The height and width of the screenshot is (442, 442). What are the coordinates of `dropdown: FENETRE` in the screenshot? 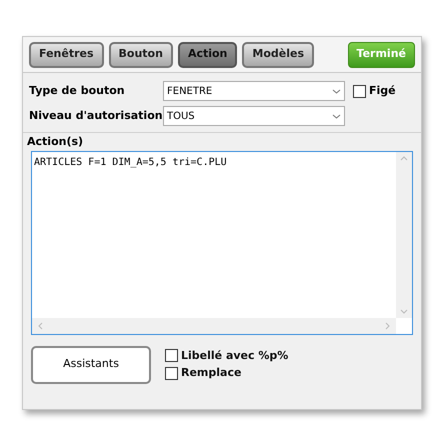 It's located at (254, 91).